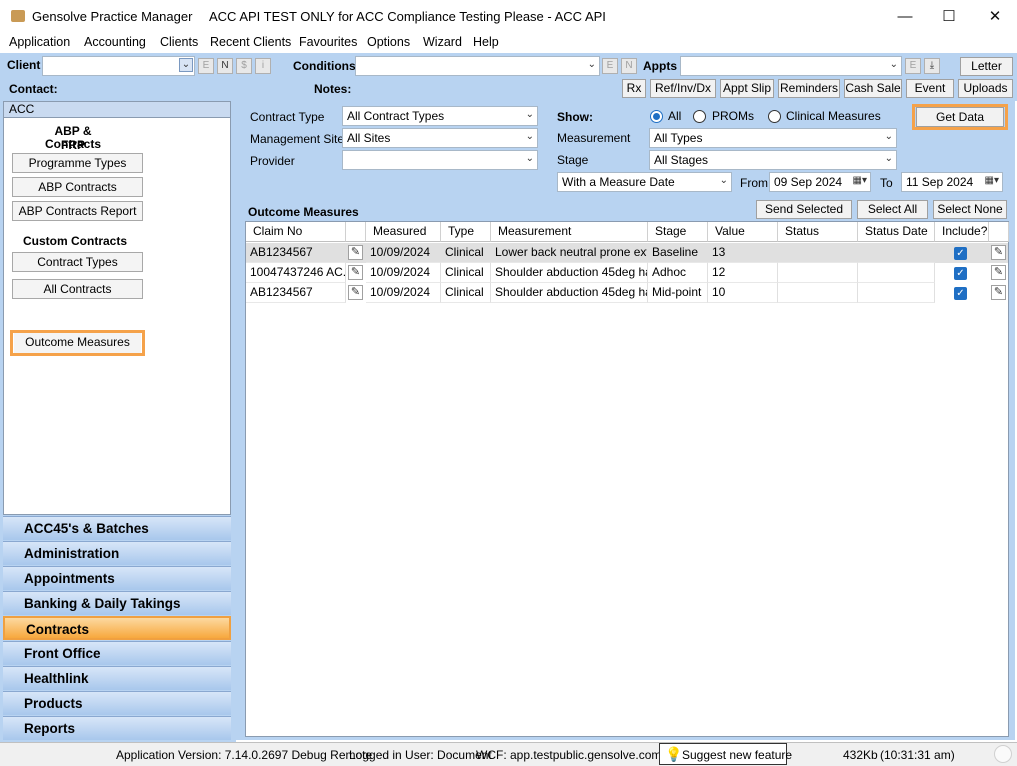 This screenshot has height=766, width=1017. Describe the element at coordinates (892, 209) in the screenshot. I see `select-all-button: Select All` at that location.